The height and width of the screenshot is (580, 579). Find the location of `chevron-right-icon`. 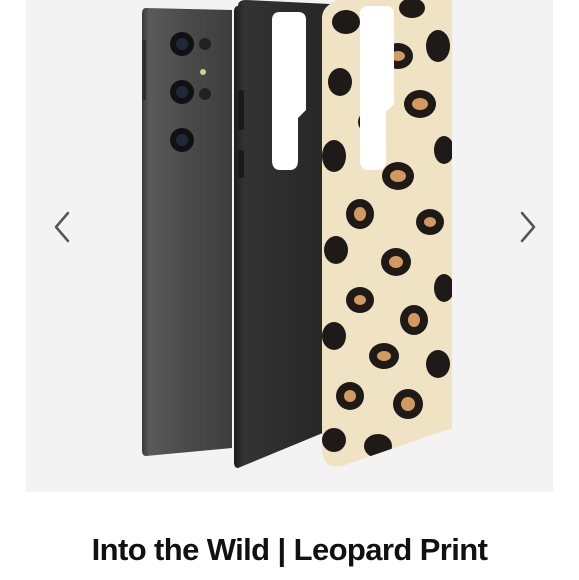

chevron-right-icon is located at coordinates (528, 227).